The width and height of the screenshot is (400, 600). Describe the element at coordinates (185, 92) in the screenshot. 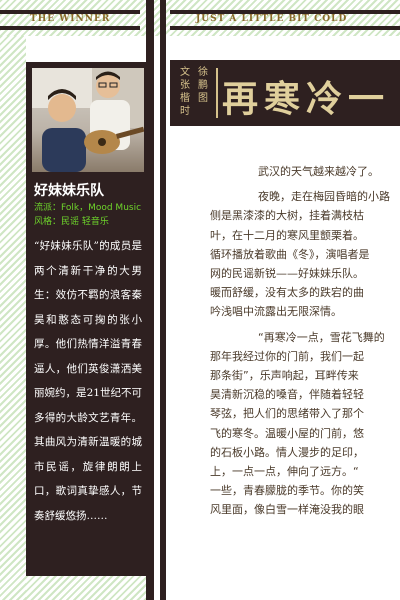

I see `author-credit: 文 张 楷 时` at that location.